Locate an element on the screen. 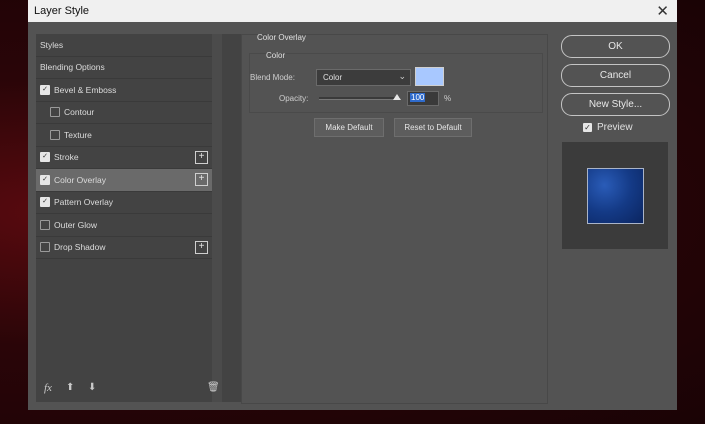 This screenshot has width=705, height=424. style-item-label: Styles is located at coordinates (52, 44).